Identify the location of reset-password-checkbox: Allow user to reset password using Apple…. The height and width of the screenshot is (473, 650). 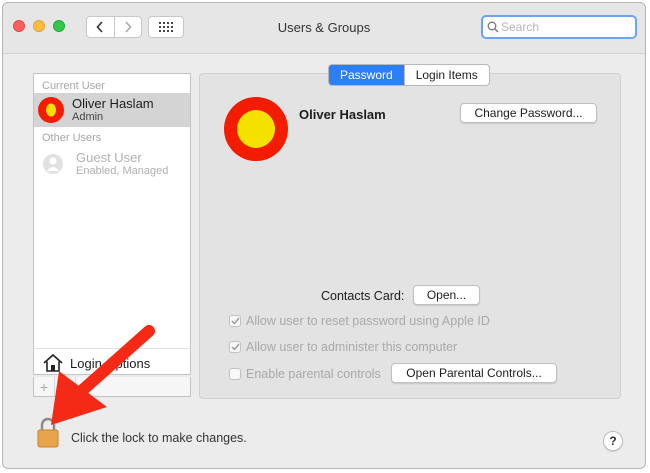
(359, 321).